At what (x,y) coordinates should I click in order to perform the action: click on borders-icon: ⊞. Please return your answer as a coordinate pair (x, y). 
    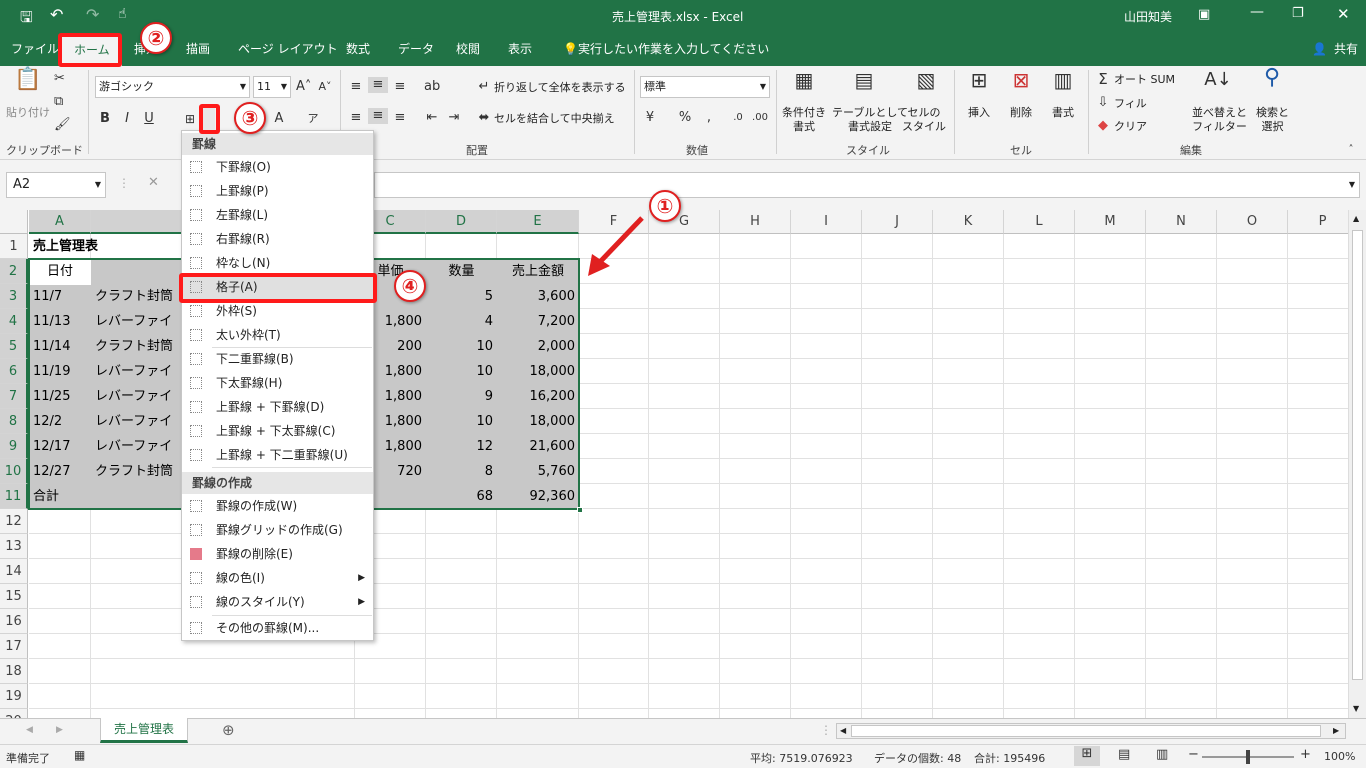
    Looking at the image, I should click on (190, 119).